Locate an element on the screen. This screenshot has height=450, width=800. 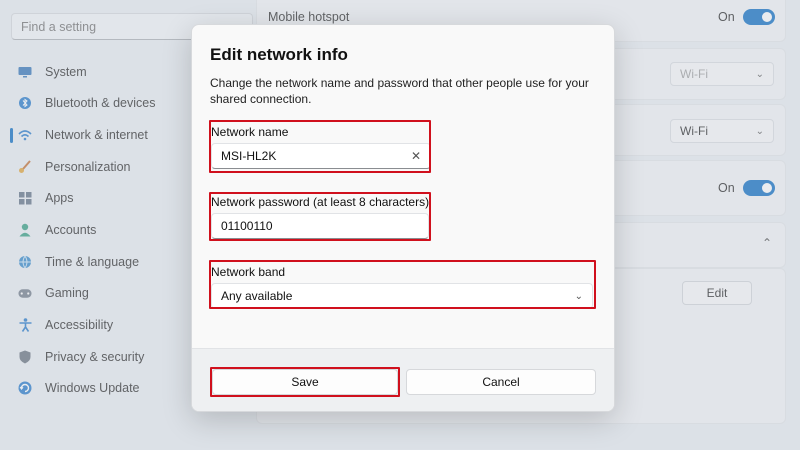
network-band-highlight is located at coordinates (402, 284).